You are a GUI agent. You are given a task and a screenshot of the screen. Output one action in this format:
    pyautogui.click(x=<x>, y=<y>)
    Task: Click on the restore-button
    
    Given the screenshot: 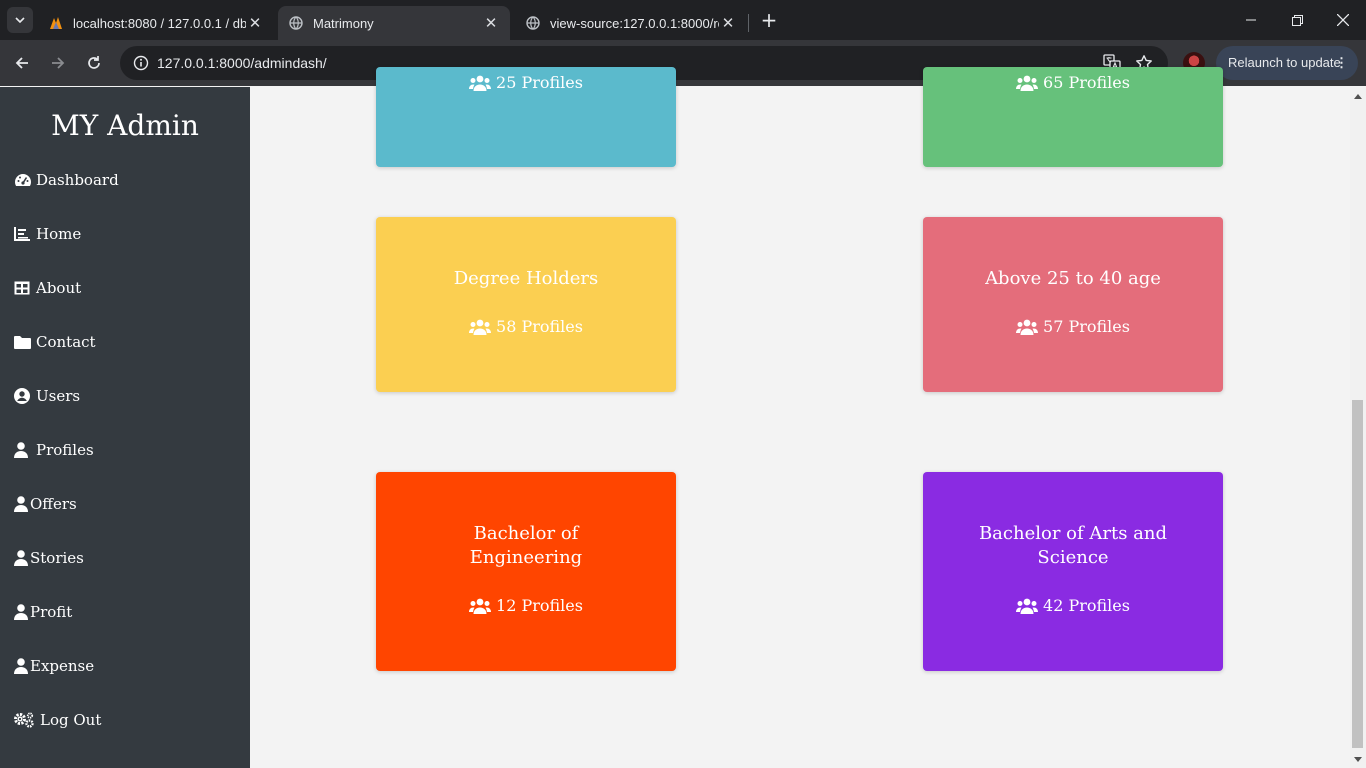 What is the action you would take?
    pyautogui.click(x=1297, y=20)
    